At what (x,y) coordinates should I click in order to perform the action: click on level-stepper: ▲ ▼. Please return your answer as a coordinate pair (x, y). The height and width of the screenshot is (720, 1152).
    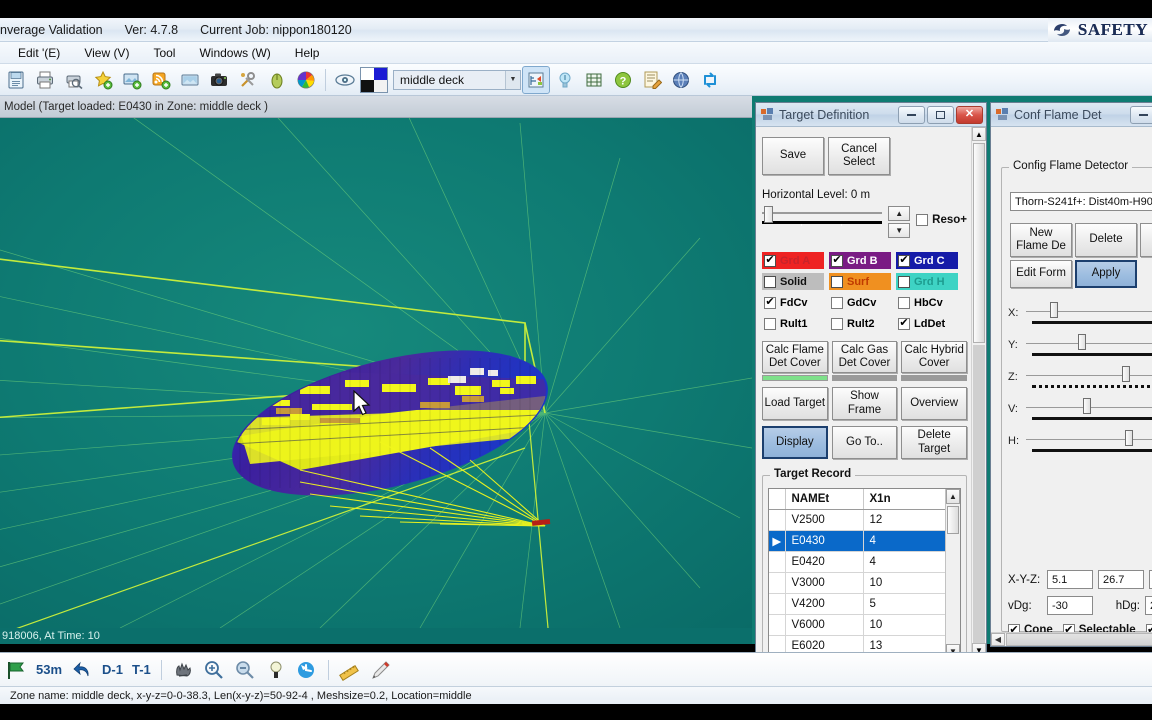
    Looking at the image, I should click on (899, 222).